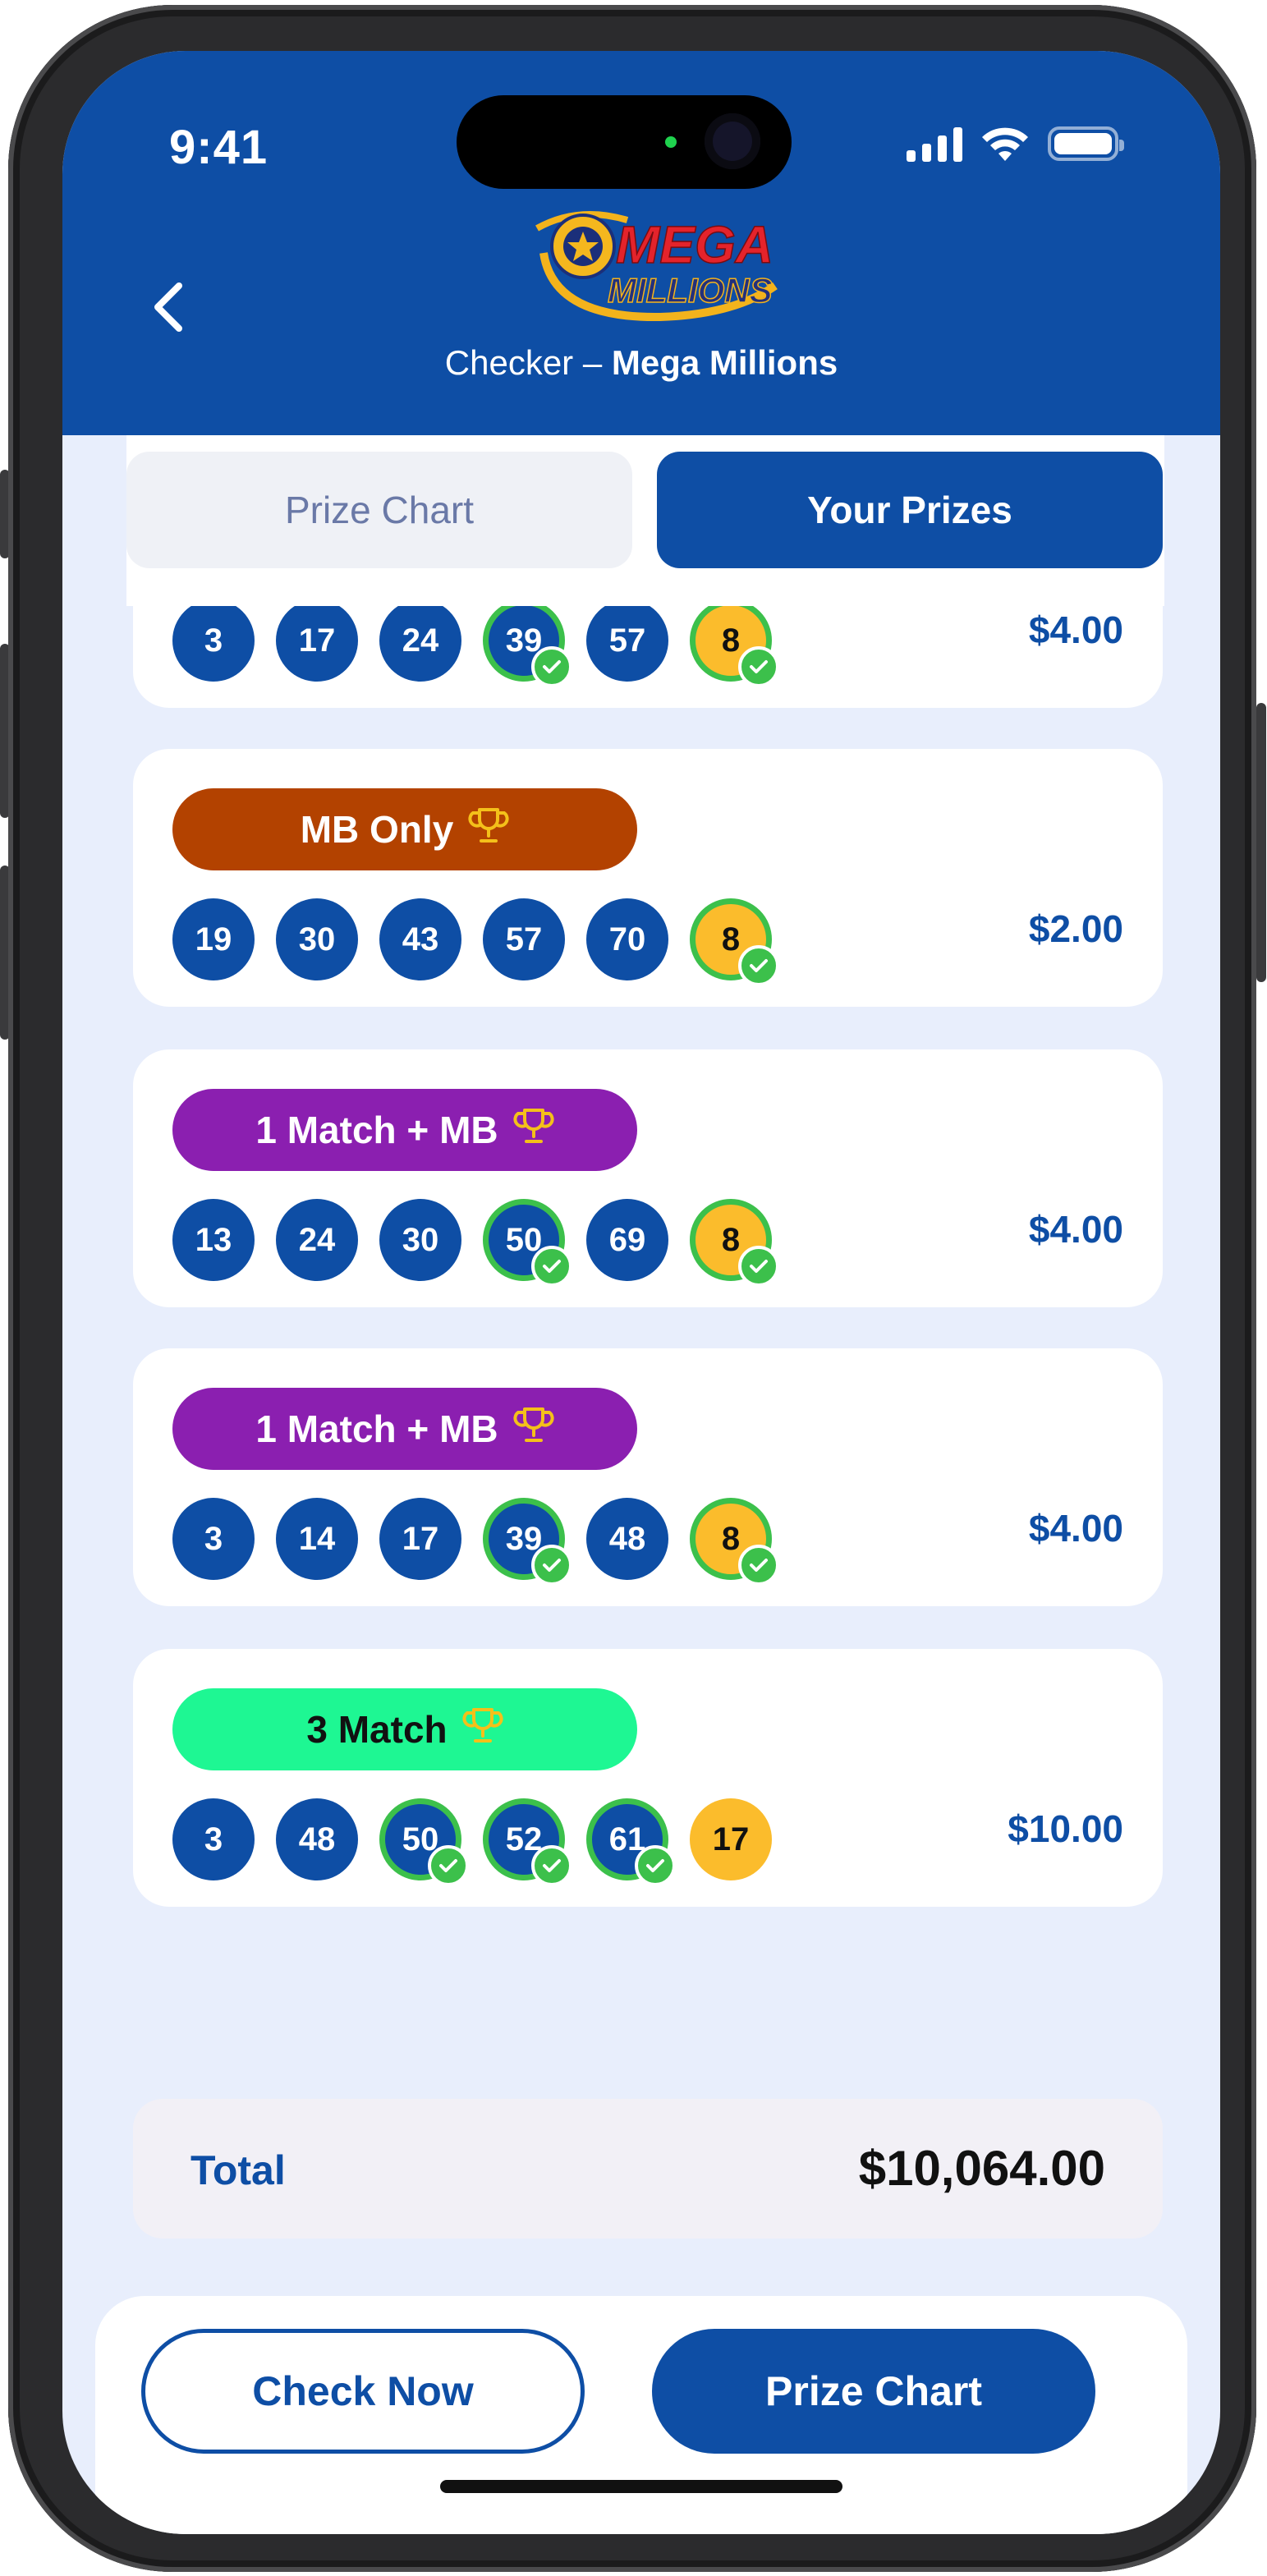  I want to click on camera-indicator-icon, so click(671, 142).